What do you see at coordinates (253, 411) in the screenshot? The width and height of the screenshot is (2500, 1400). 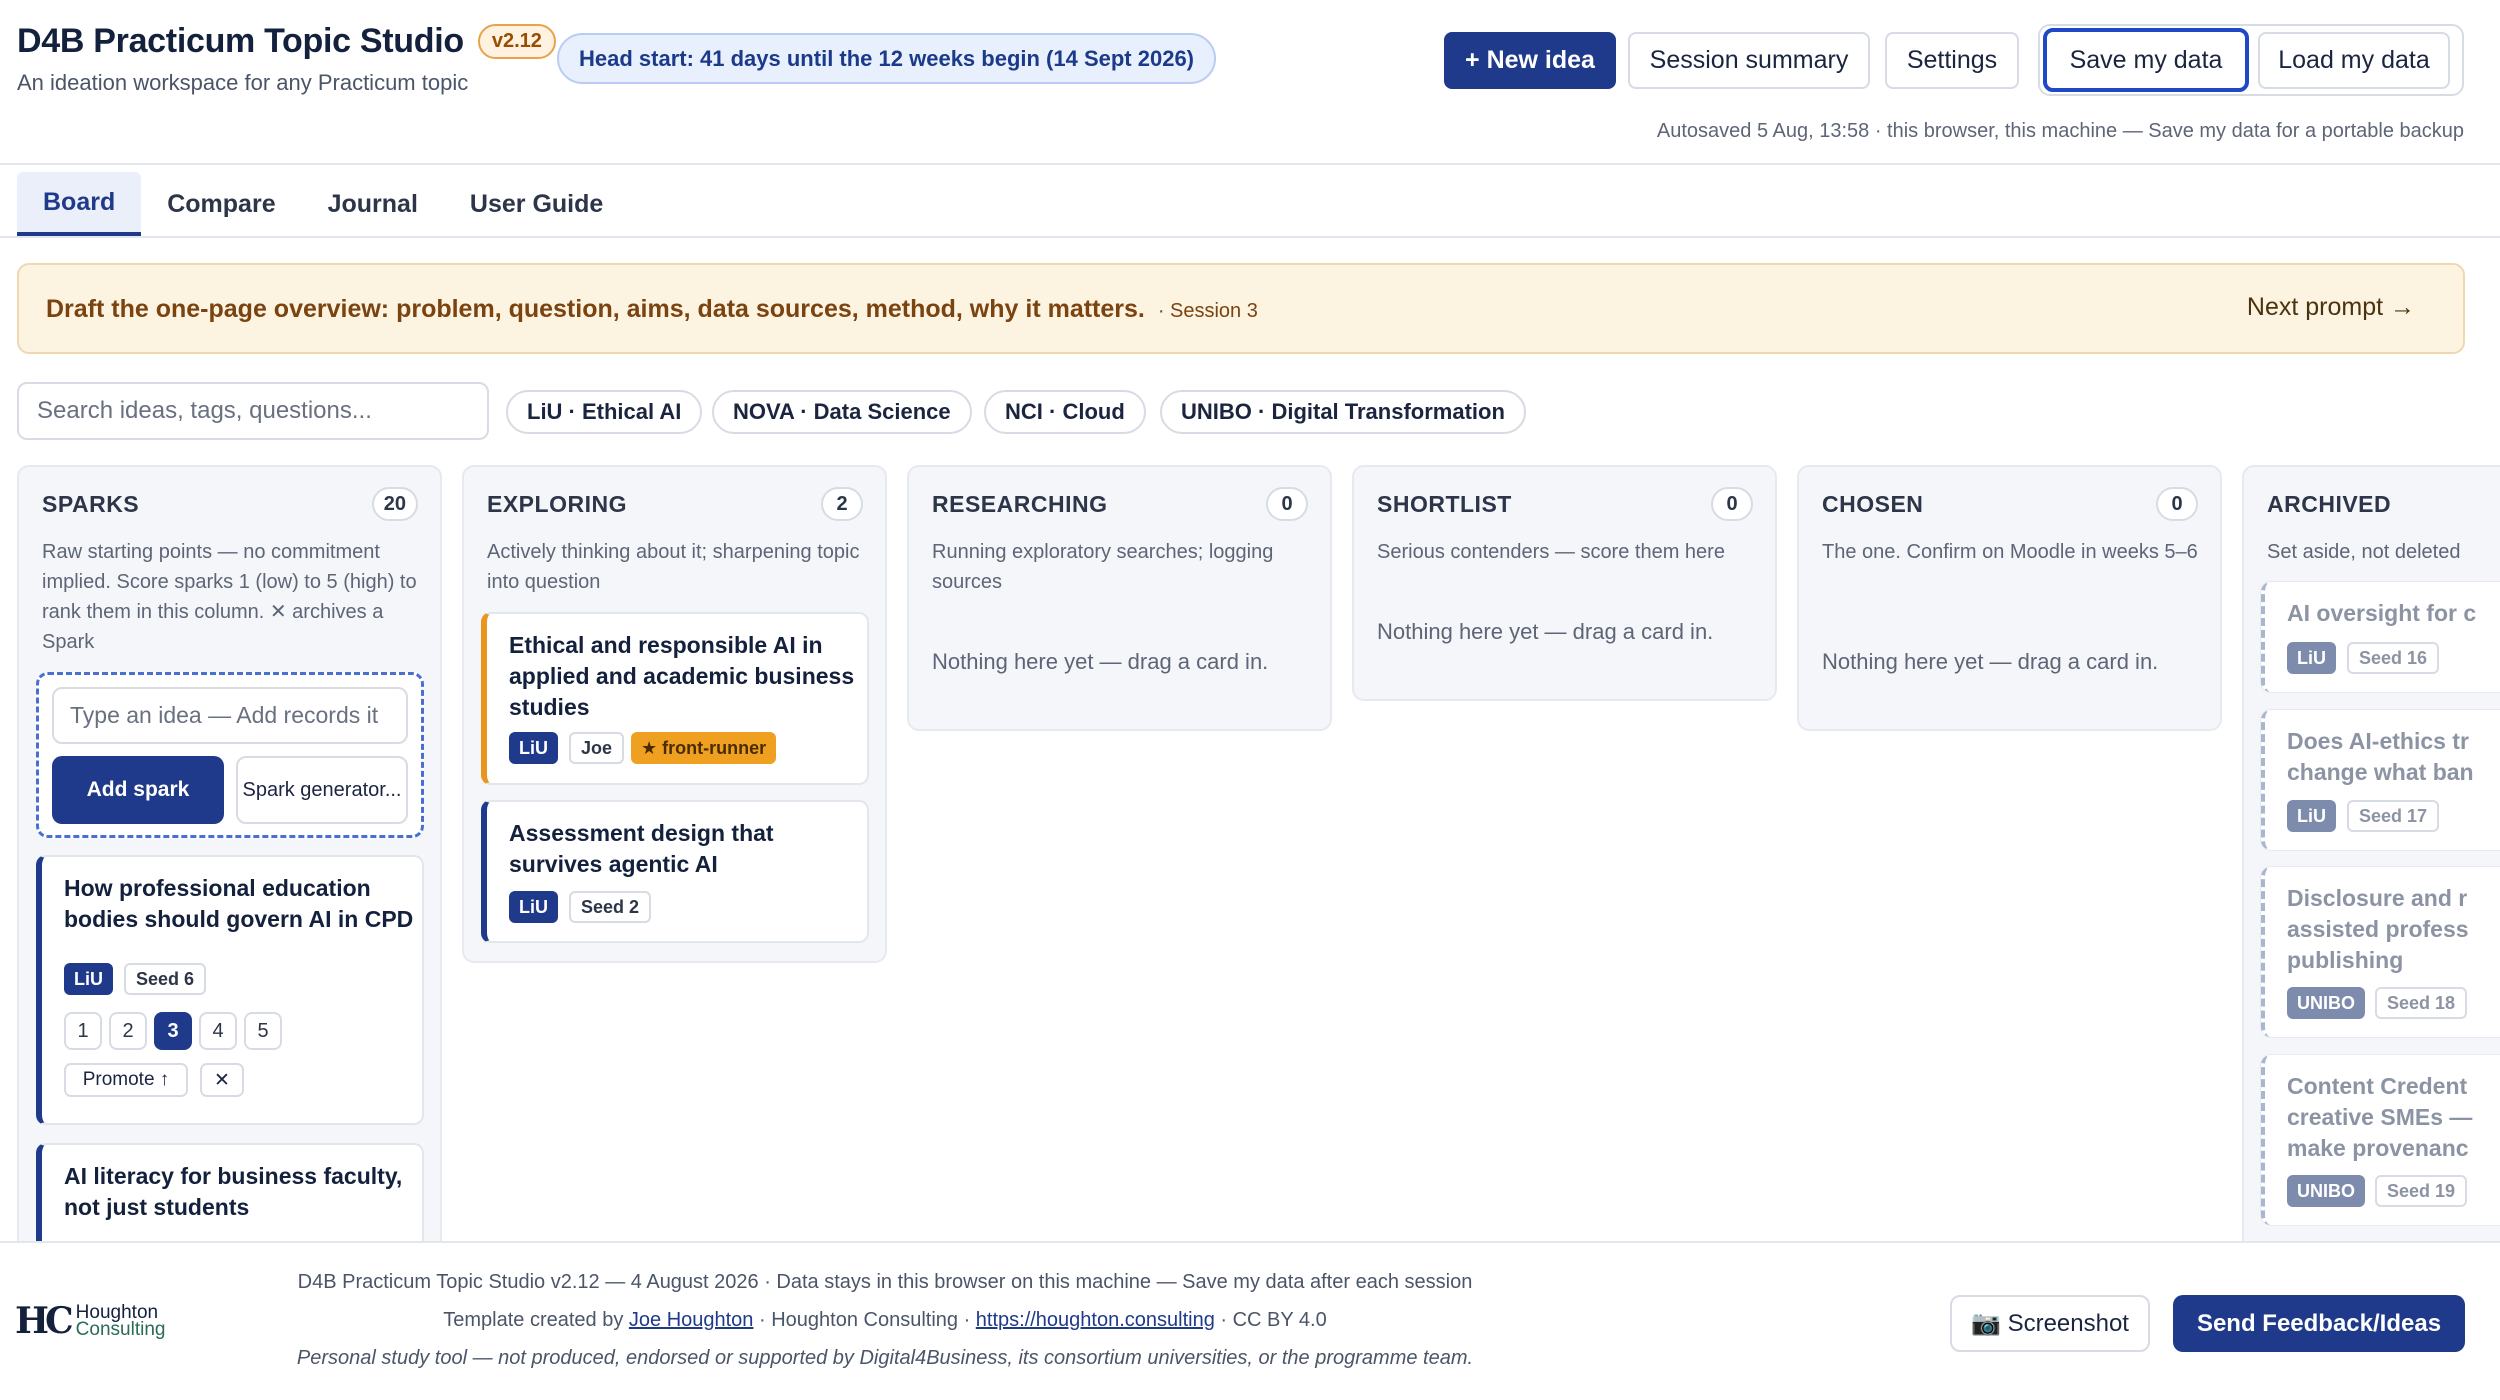 I see `search-input` at bounding box center [253, 411].